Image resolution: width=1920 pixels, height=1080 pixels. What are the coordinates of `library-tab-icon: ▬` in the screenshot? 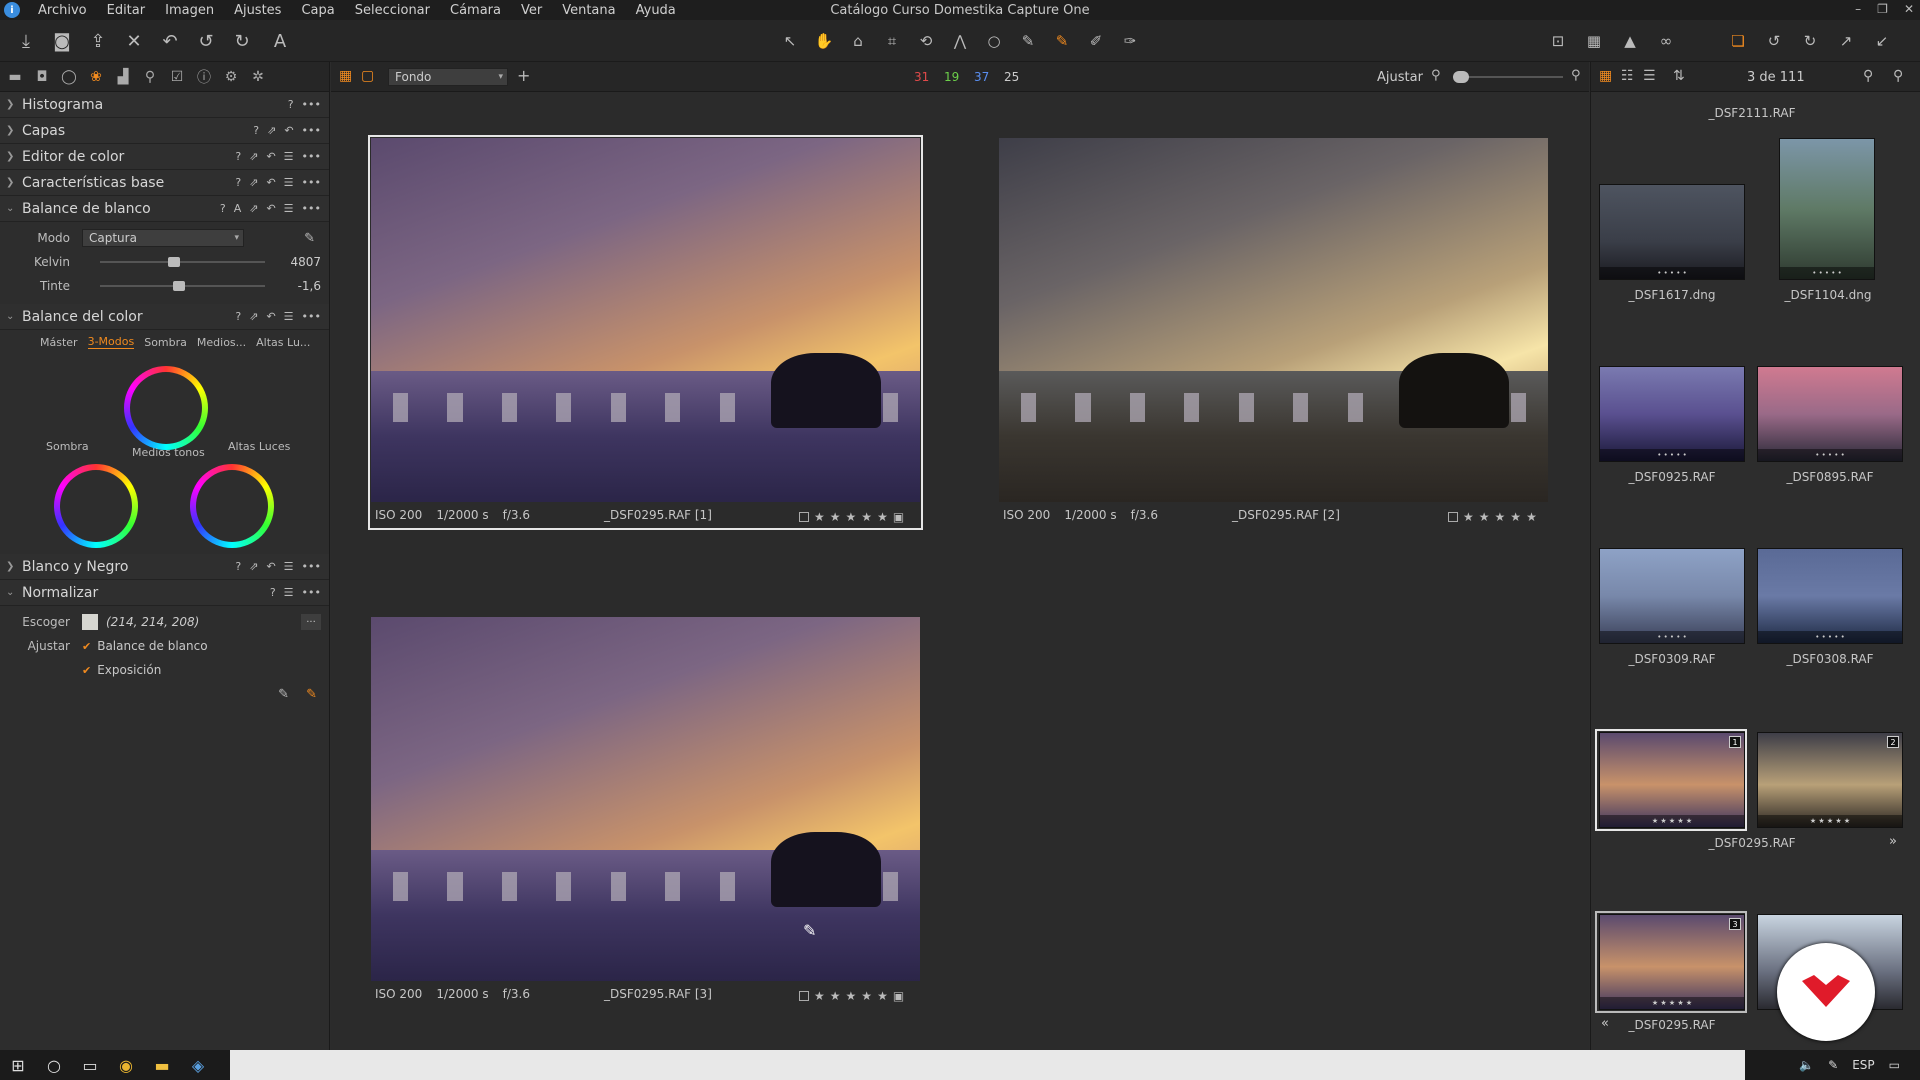 It's located at (15, 77).